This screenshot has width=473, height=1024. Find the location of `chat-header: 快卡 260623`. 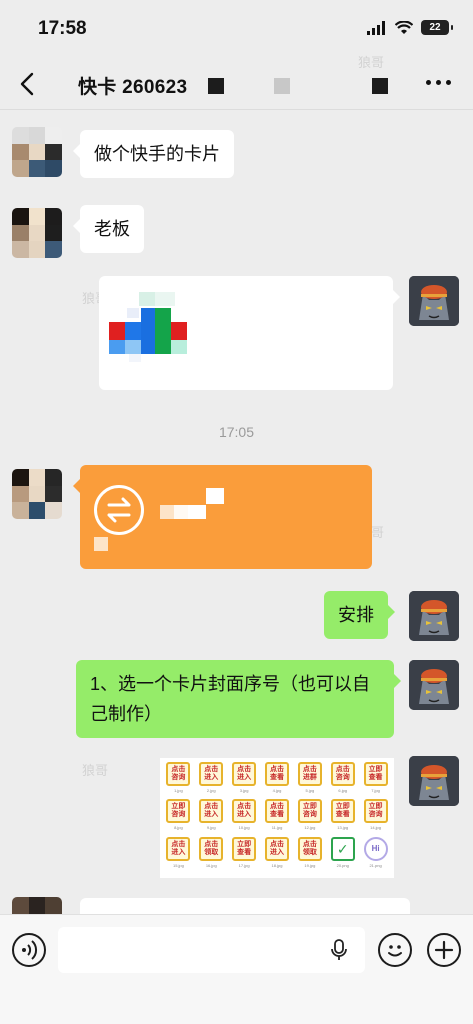

chat-header: 快卡 260623 is located at coordinates (236, 84).